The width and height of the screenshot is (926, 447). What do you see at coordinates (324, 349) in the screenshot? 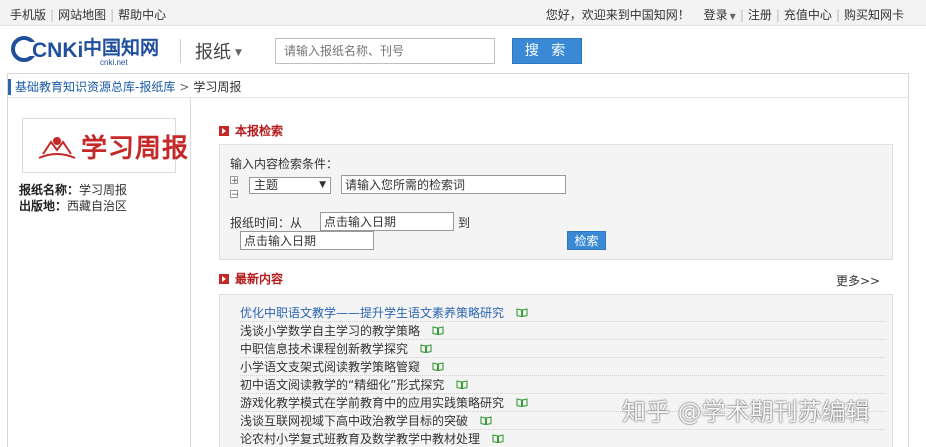
I see `list-item-title: 中职信息技术课程创新教学探究` at bounding box center [324, 349].